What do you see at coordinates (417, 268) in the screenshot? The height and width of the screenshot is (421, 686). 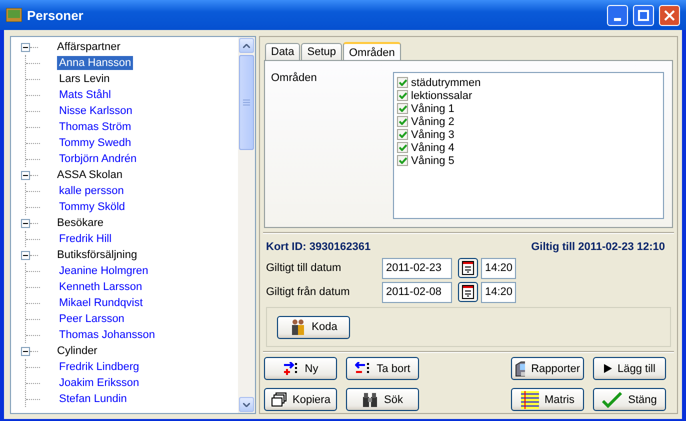 I see `date-field: 2011-02-23` at bounding box center [417, 268].